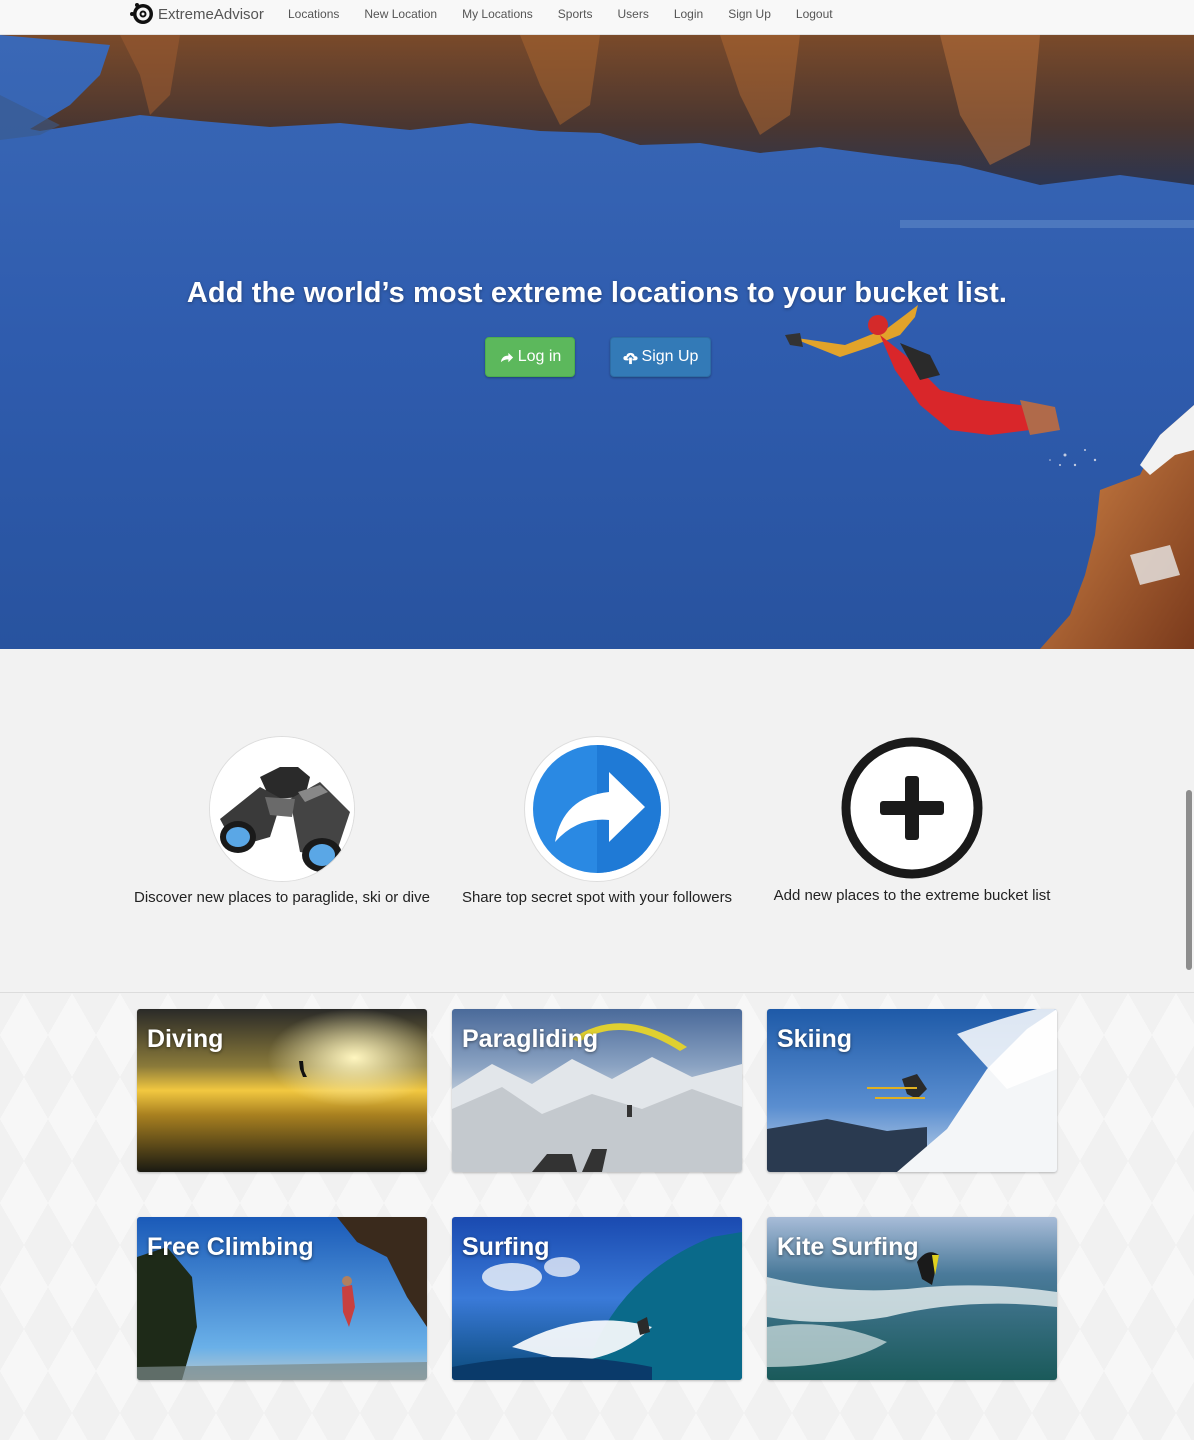  I want to click on sport-tile-free-climbing: Free Climbing, so click(282, 1298).